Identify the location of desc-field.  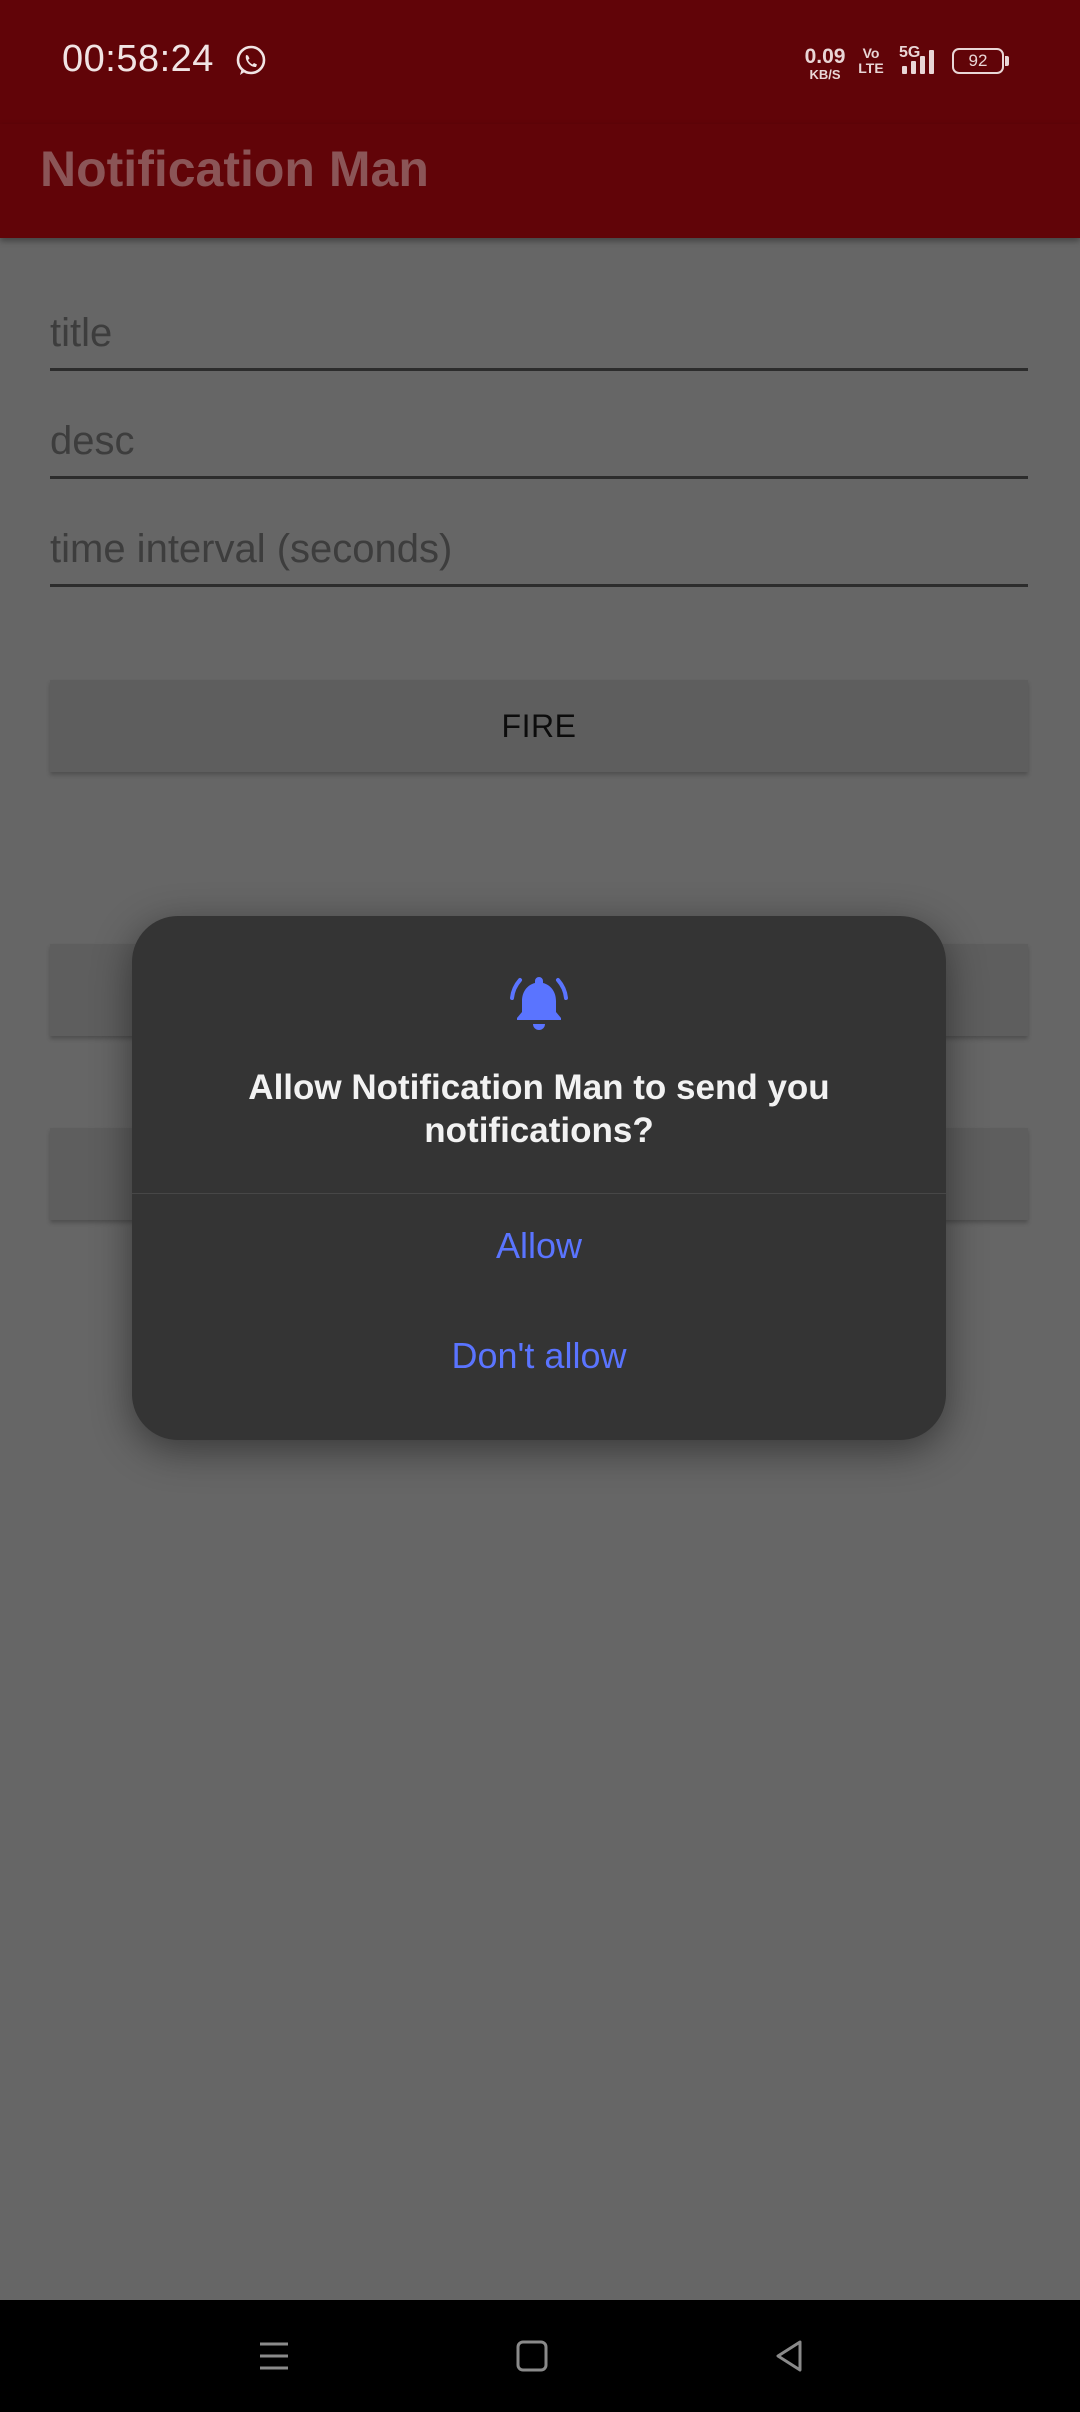
(539, 442).